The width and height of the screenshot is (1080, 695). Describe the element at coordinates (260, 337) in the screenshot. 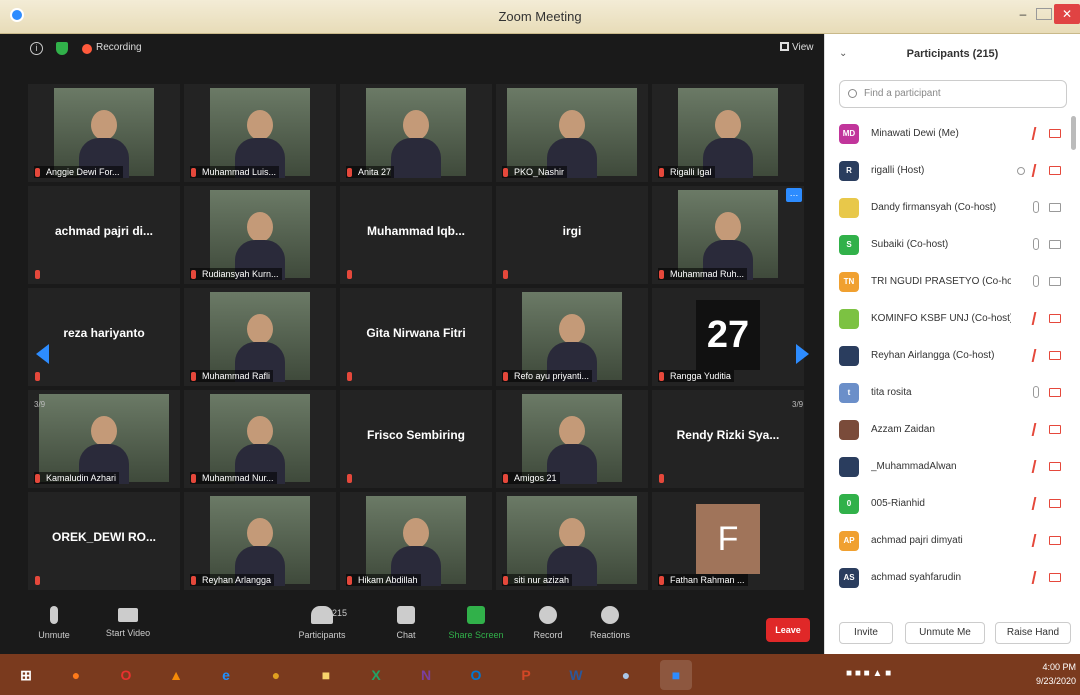

I see `video-tile: Muhammad Rafli` at that location.